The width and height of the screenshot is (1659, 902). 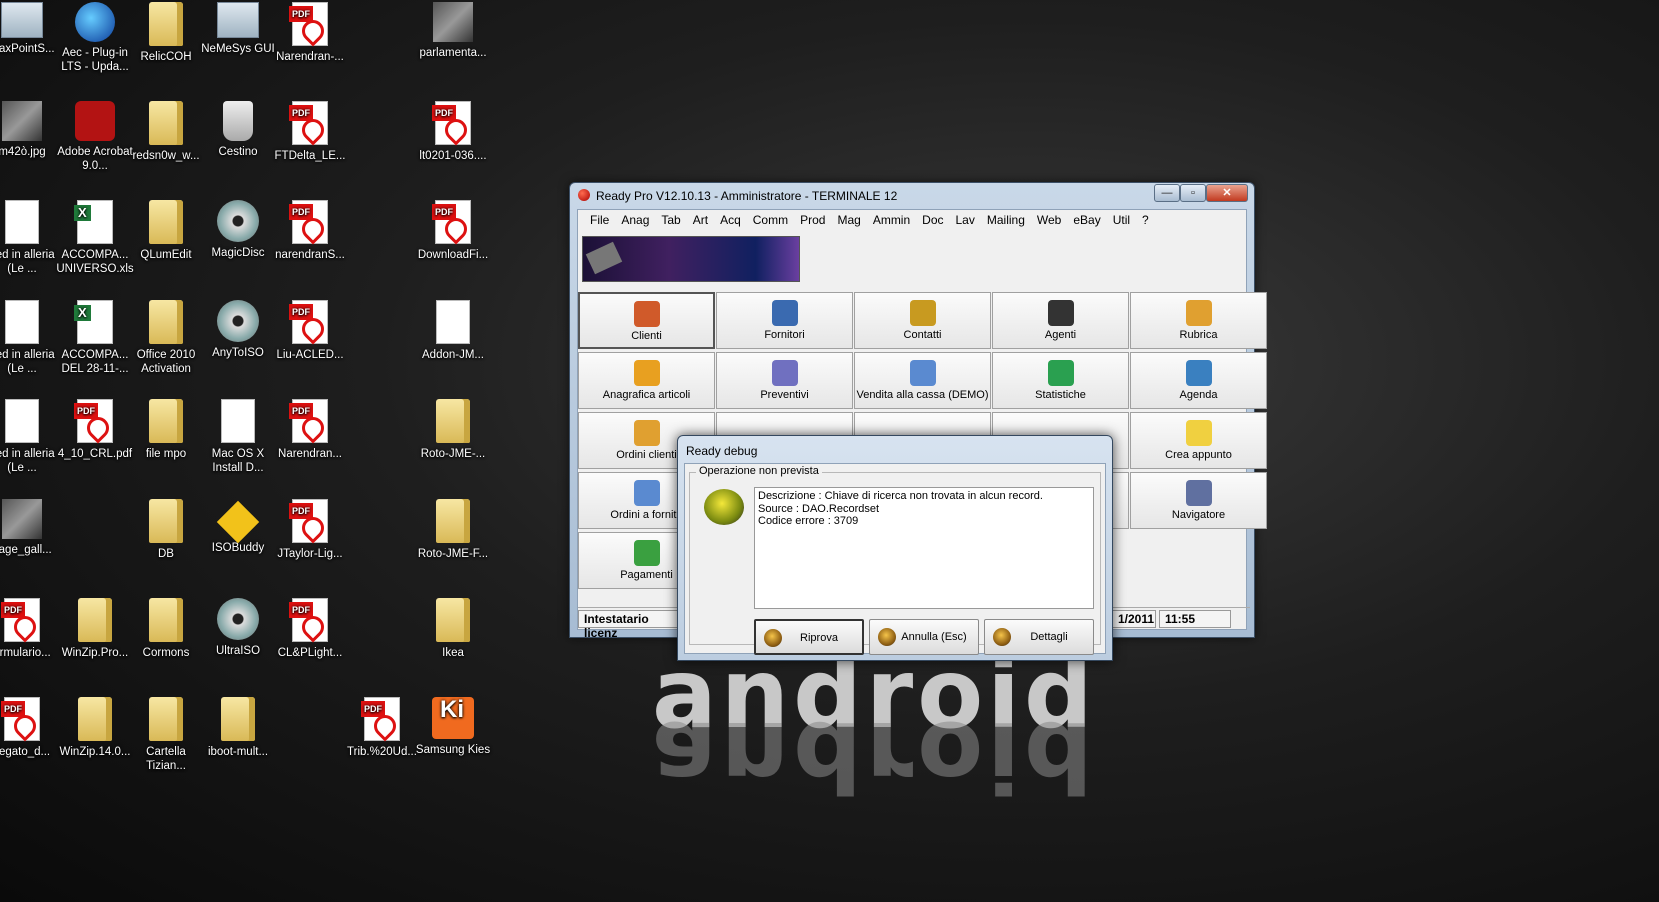 What do you see at coordinates (31, 130) in the screenshot?
I see `desktop-icon: m42ò.jpg` at bounding box center [31, 130].